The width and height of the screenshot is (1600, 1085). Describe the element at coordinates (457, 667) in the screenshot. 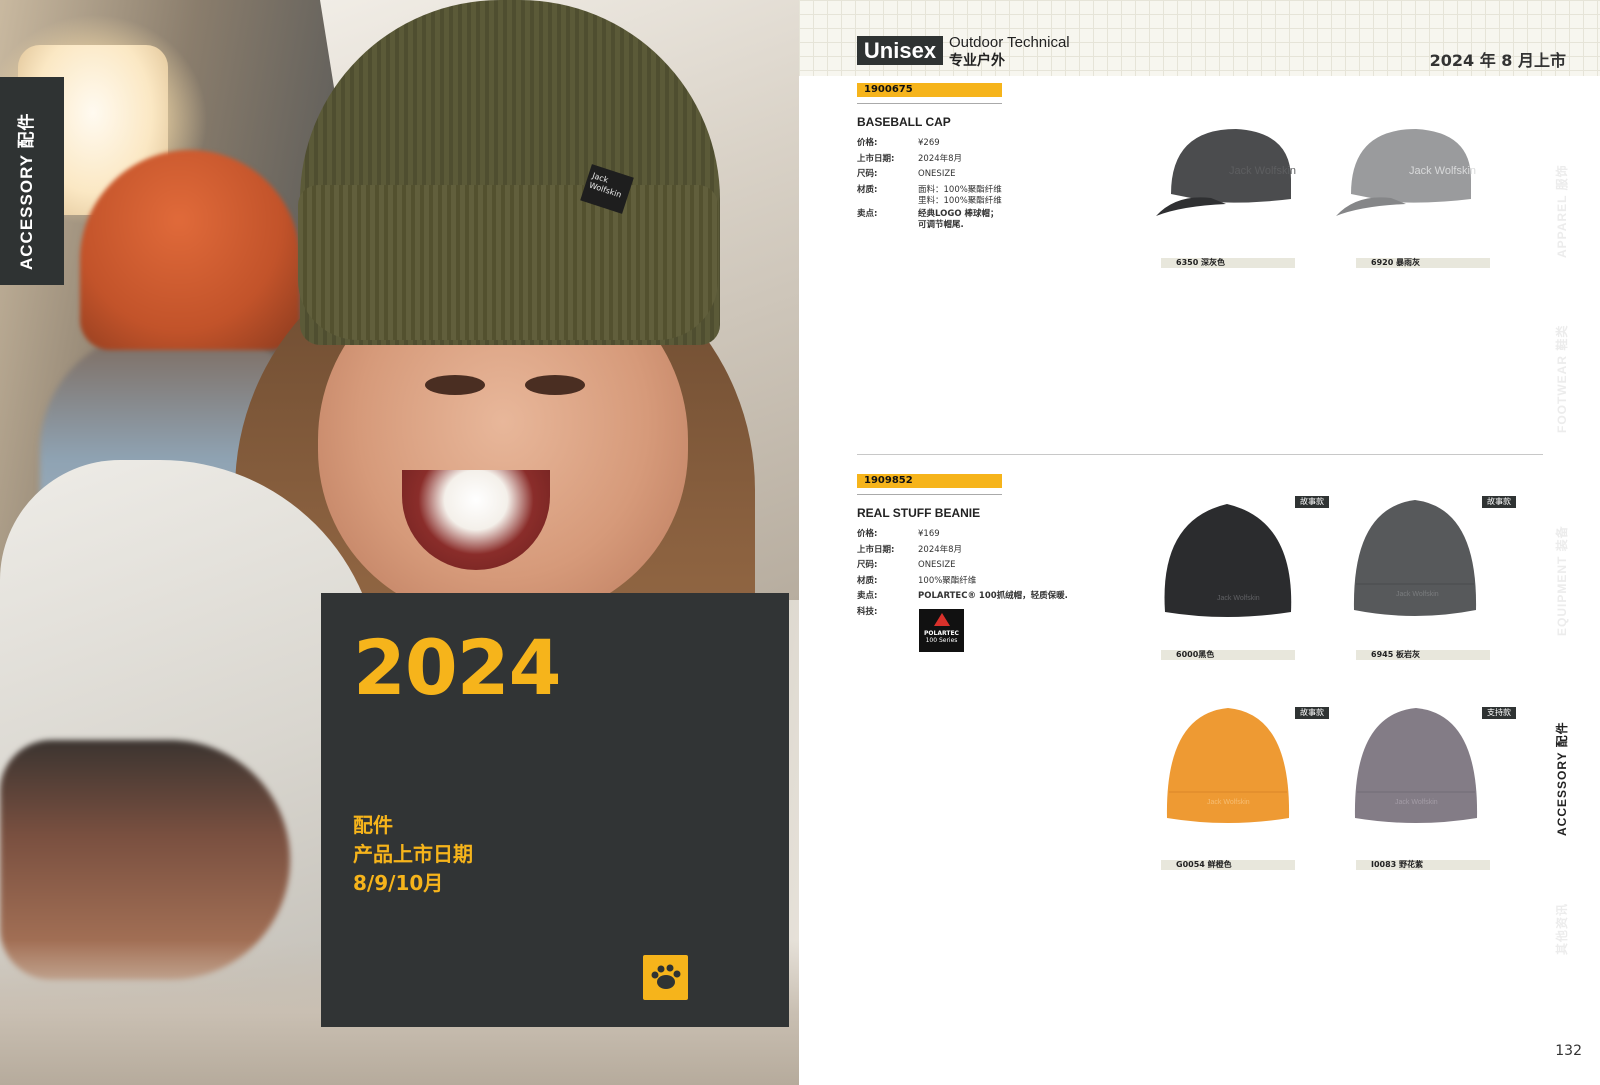

I see `year-title: 2024` at that location.